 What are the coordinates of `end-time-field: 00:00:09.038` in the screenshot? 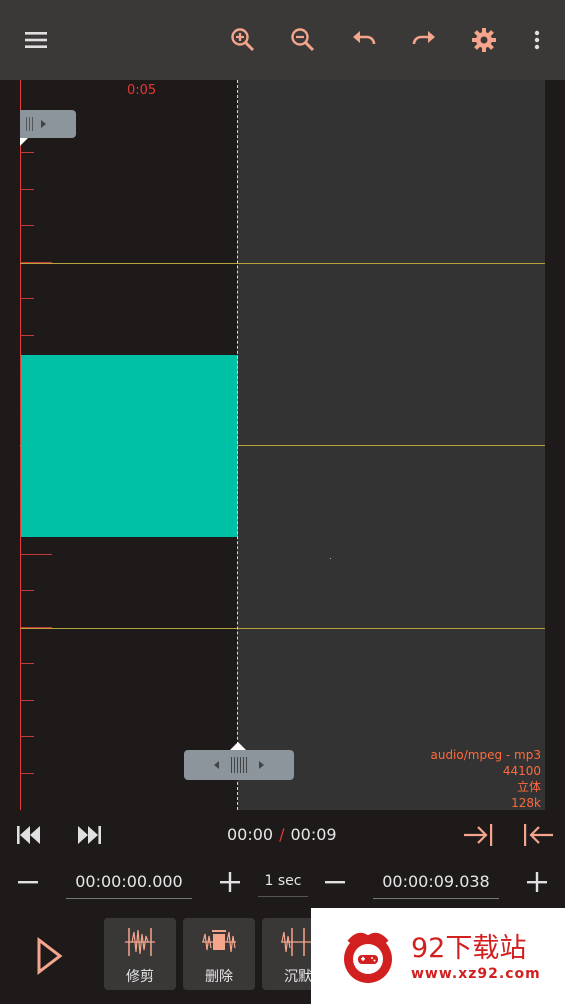 It's located at (436, 884).